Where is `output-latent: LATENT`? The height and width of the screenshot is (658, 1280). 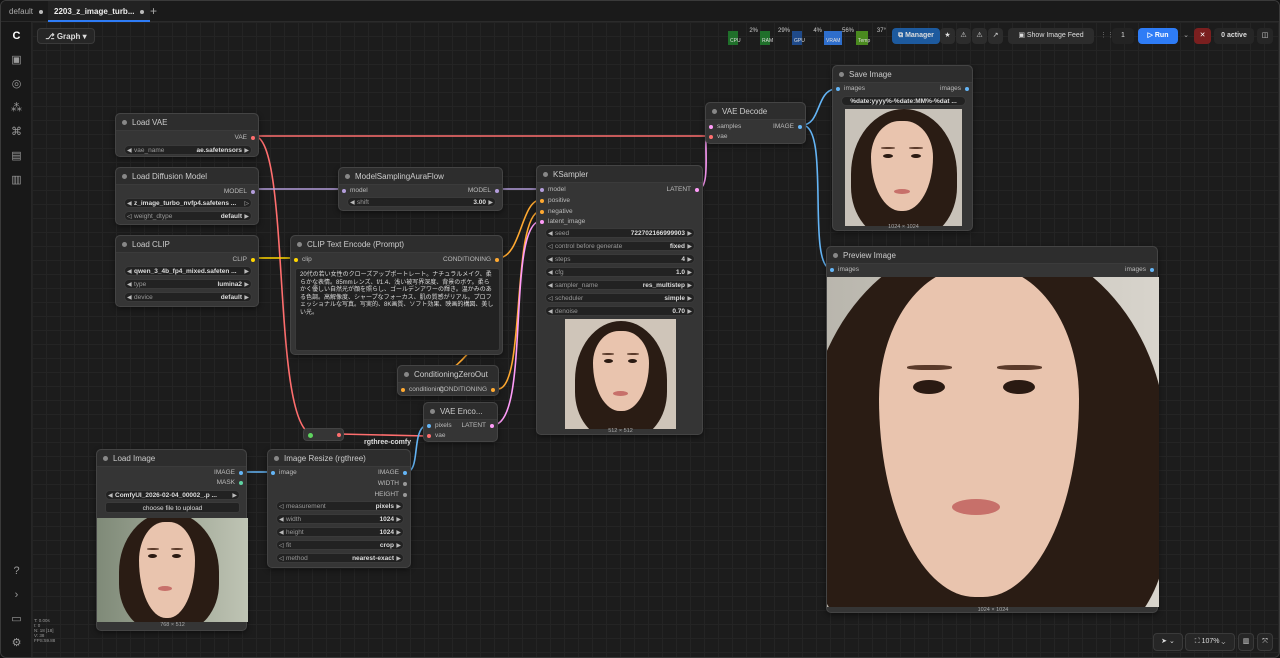 output-latent: LATENT is located at coordinates (683, 190).